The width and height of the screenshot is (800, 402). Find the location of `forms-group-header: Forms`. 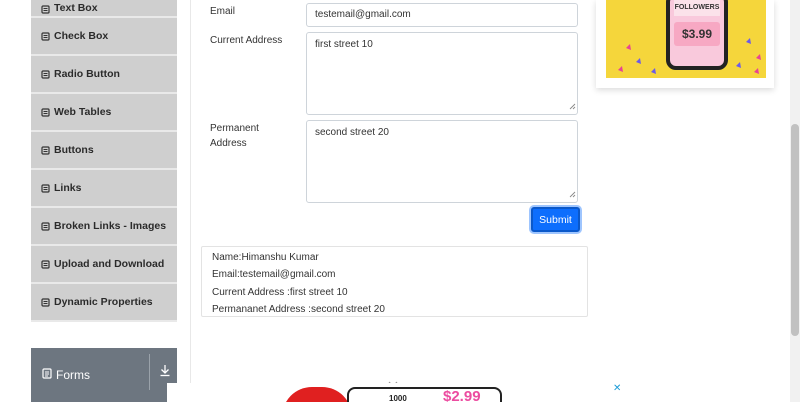

forms-group-header: Forms is located at coordinates (104, 375).